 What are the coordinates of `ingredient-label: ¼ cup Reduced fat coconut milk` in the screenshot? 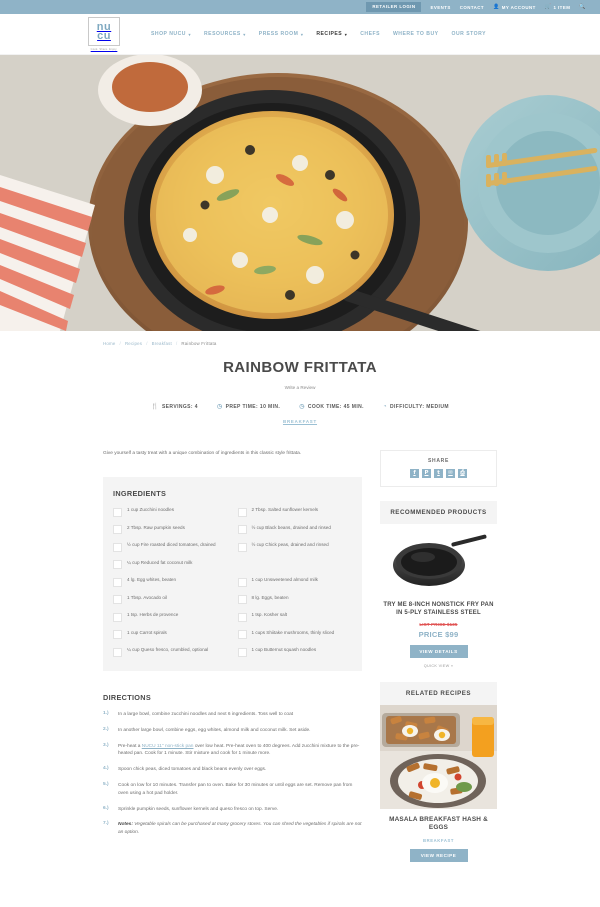 It's located at (160, 562).